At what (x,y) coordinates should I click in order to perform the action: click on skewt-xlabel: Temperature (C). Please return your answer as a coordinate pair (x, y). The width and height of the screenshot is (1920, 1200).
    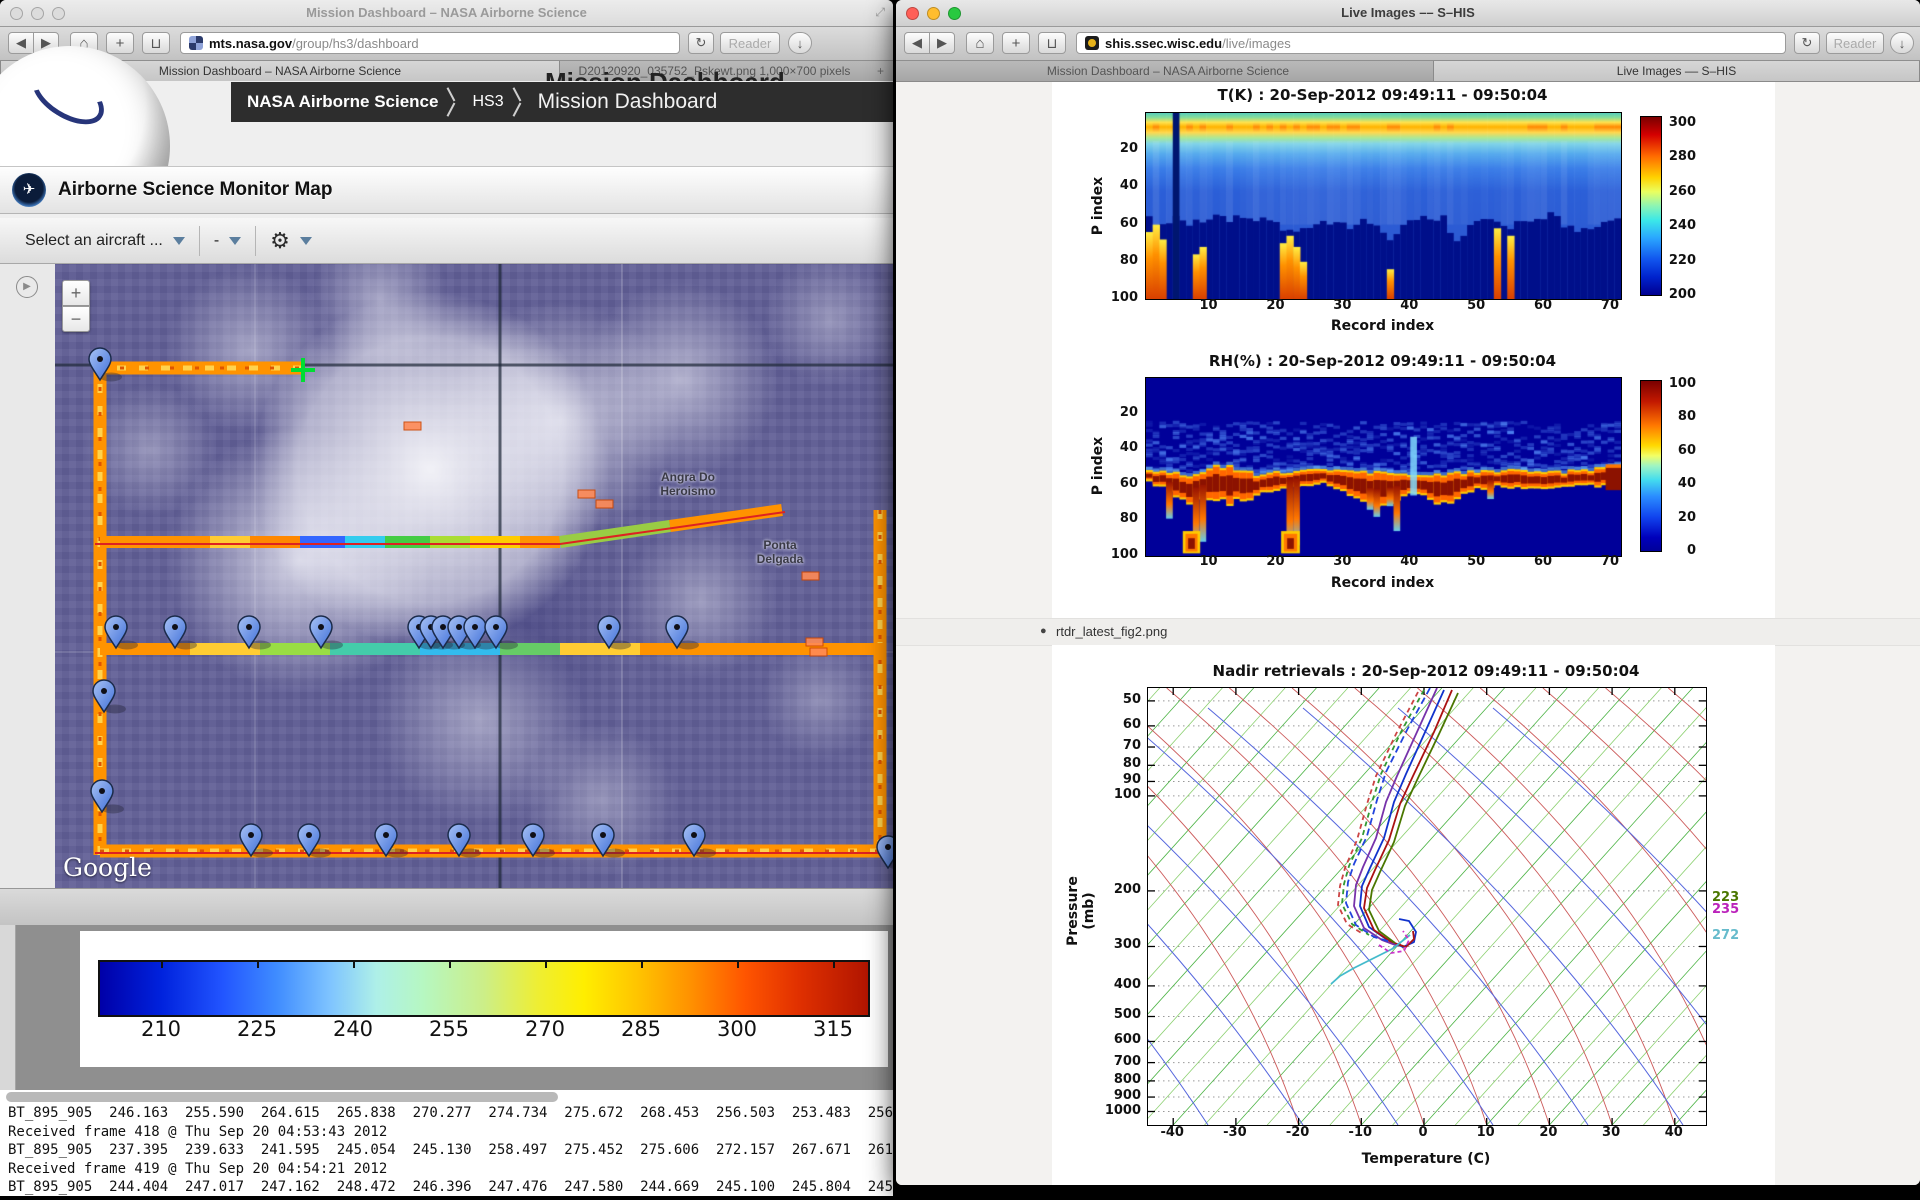
    Looking at the image, I should click on (1426, 1159).